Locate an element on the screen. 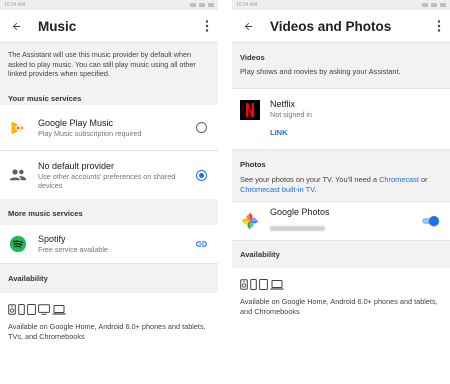  service-text: Spotify Free service available is located at coordinates (116, 244).